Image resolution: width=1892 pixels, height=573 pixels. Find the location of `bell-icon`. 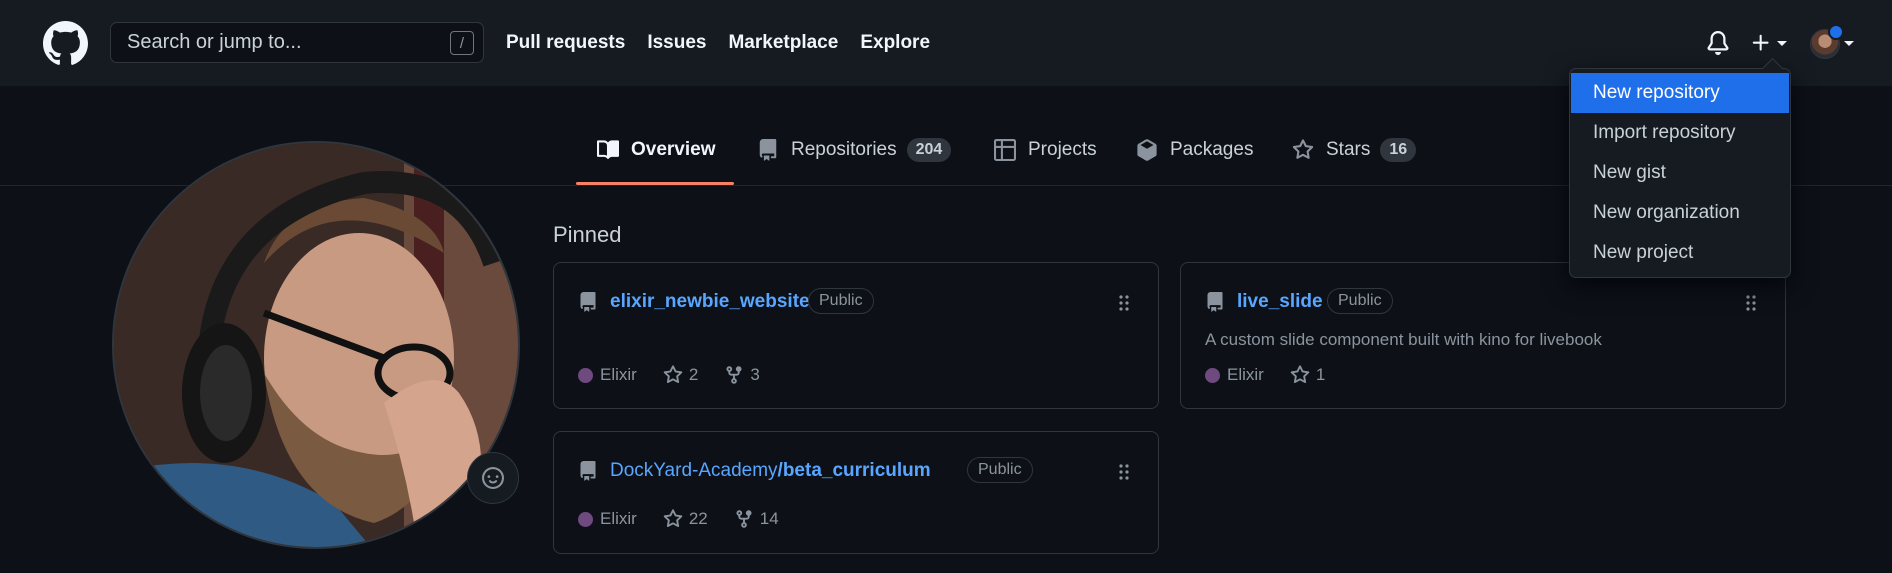

bell-icon is located at coordinates (1718, 43).